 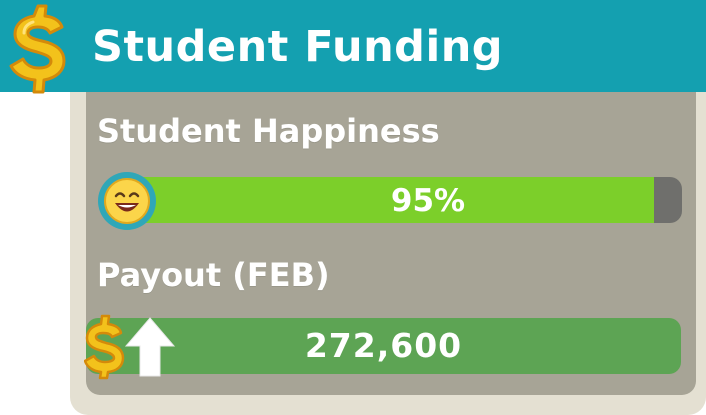 I want to click on happiness-value: 95%, so click(x=428, y=201).